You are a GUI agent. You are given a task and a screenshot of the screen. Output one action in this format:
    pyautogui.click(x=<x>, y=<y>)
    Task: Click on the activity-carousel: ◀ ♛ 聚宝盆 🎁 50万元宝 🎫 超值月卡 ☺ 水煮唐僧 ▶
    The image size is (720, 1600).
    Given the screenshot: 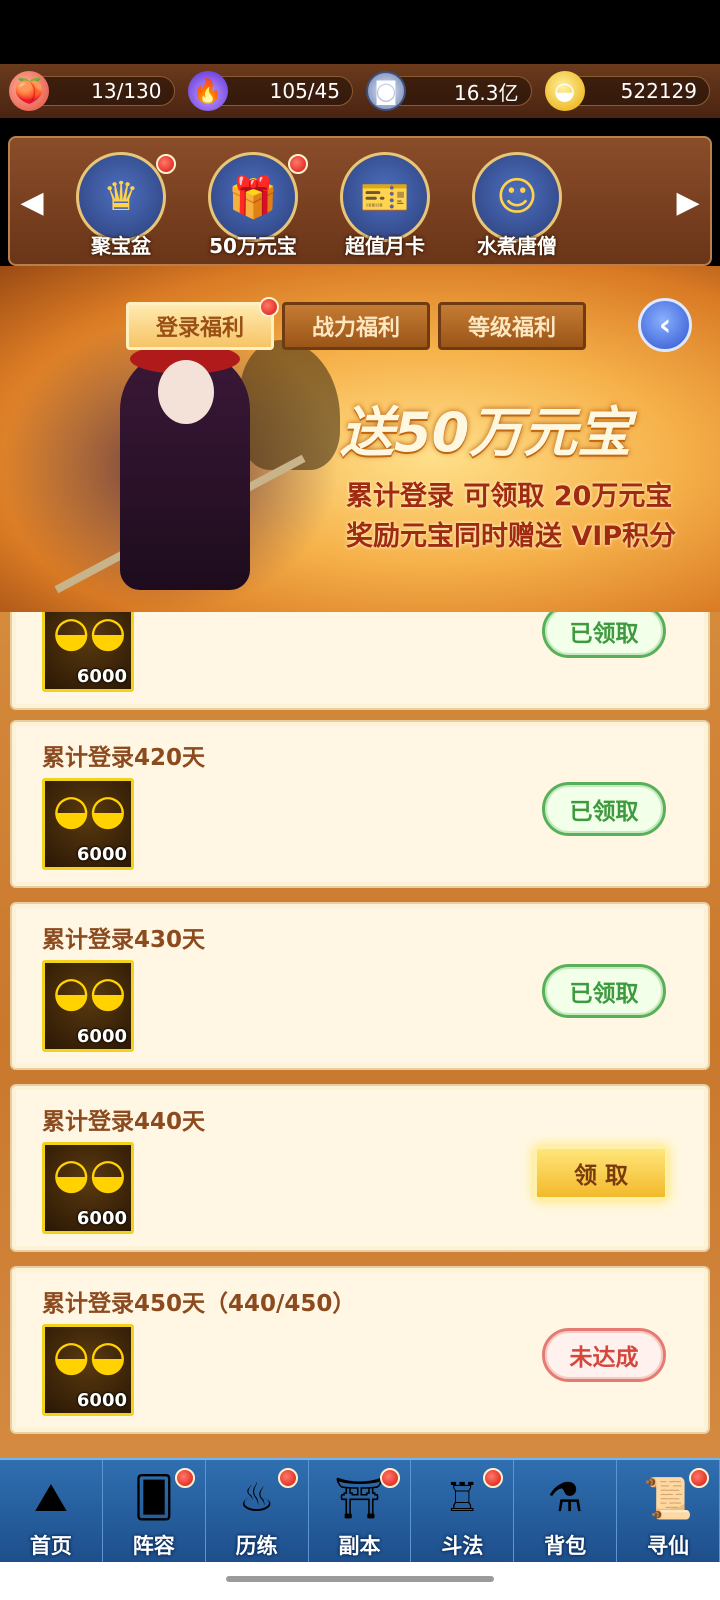 What is the action you would take?
    pyautogui.click(x=360, y=201)
    